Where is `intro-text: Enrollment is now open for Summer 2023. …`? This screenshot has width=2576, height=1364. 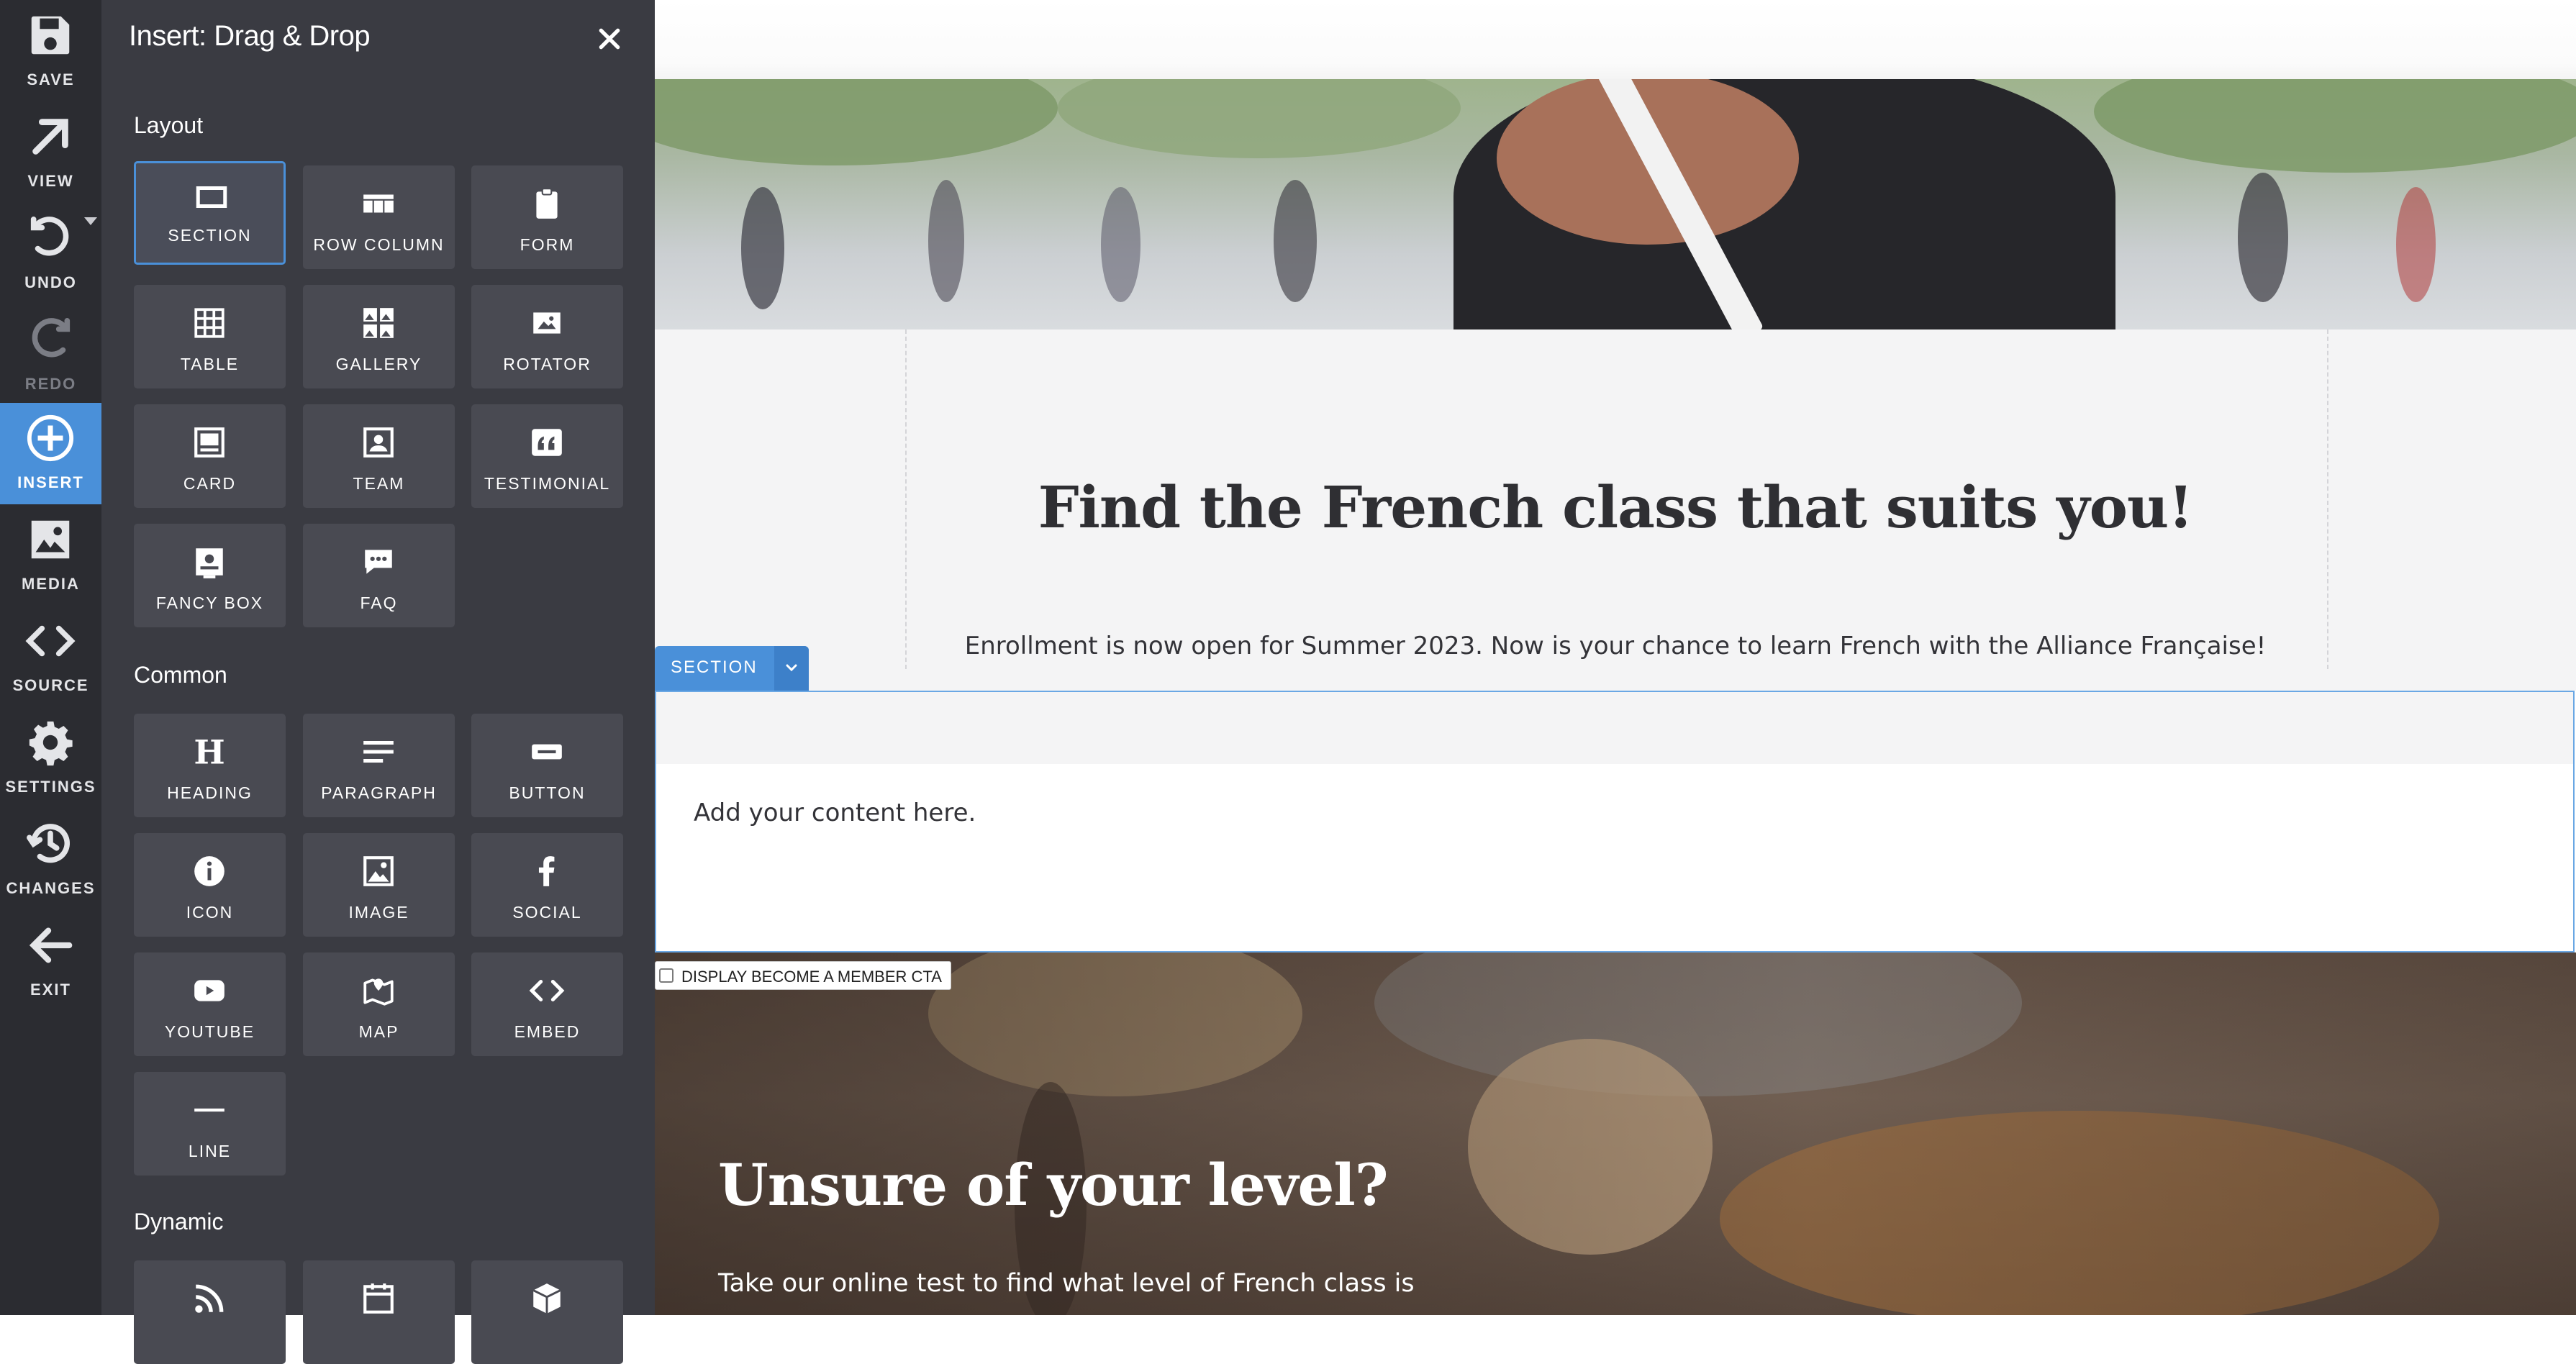 intro-text: Enrollment is now open for Summer 2023. … is located at coordinates (1616, 646).